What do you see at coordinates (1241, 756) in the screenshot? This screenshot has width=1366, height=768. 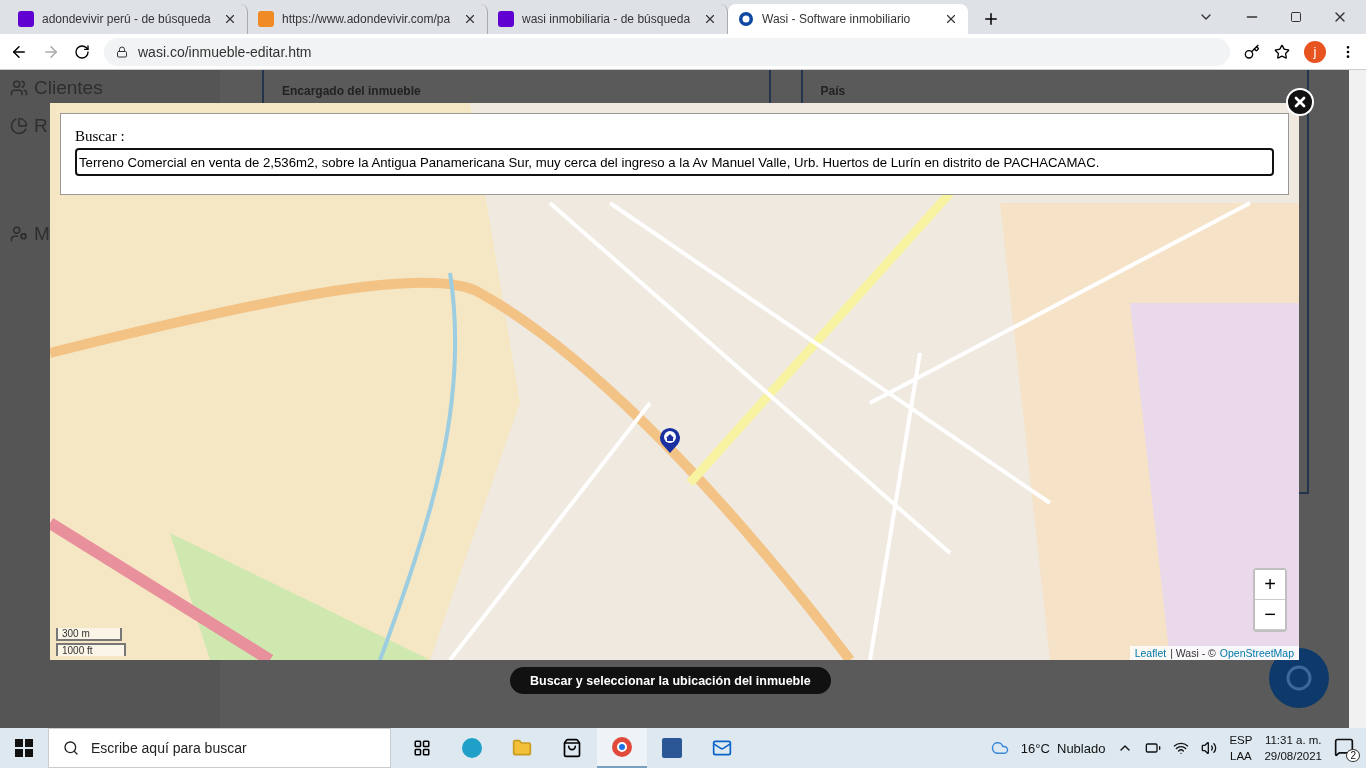 I see `language-indicator: LAA` at bounding box center [1241, 756].